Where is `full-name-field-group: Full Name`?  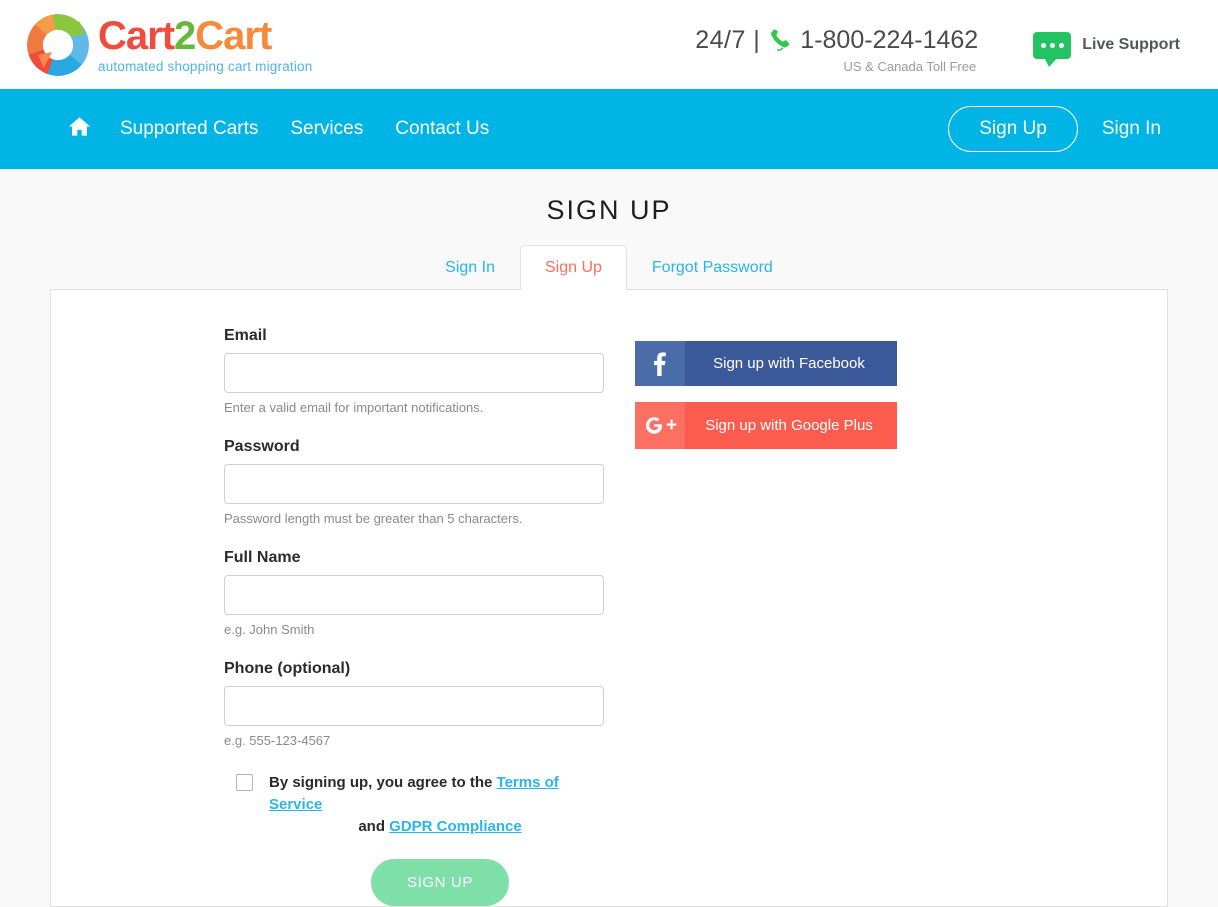 full-name-field-group: Full Name is located at coordinates (417, 582).